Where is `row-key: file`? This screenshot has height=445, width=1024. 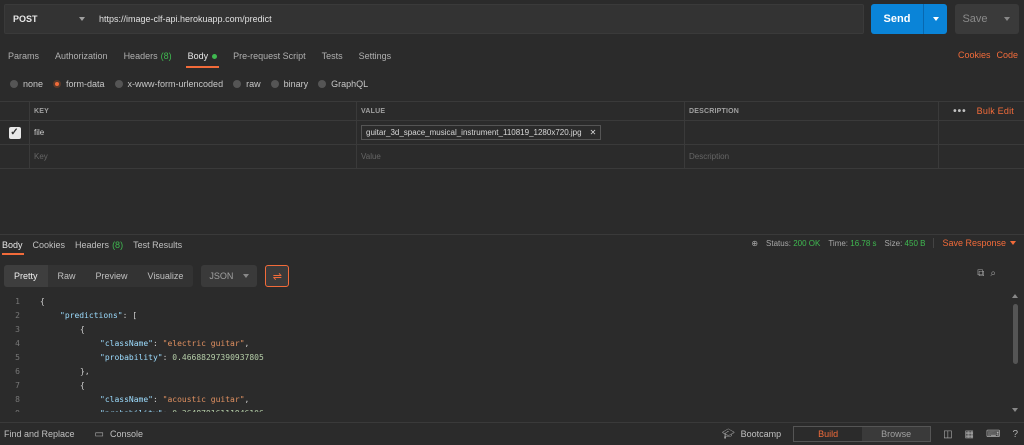 row-key: file is located at coordinates (193, 132).